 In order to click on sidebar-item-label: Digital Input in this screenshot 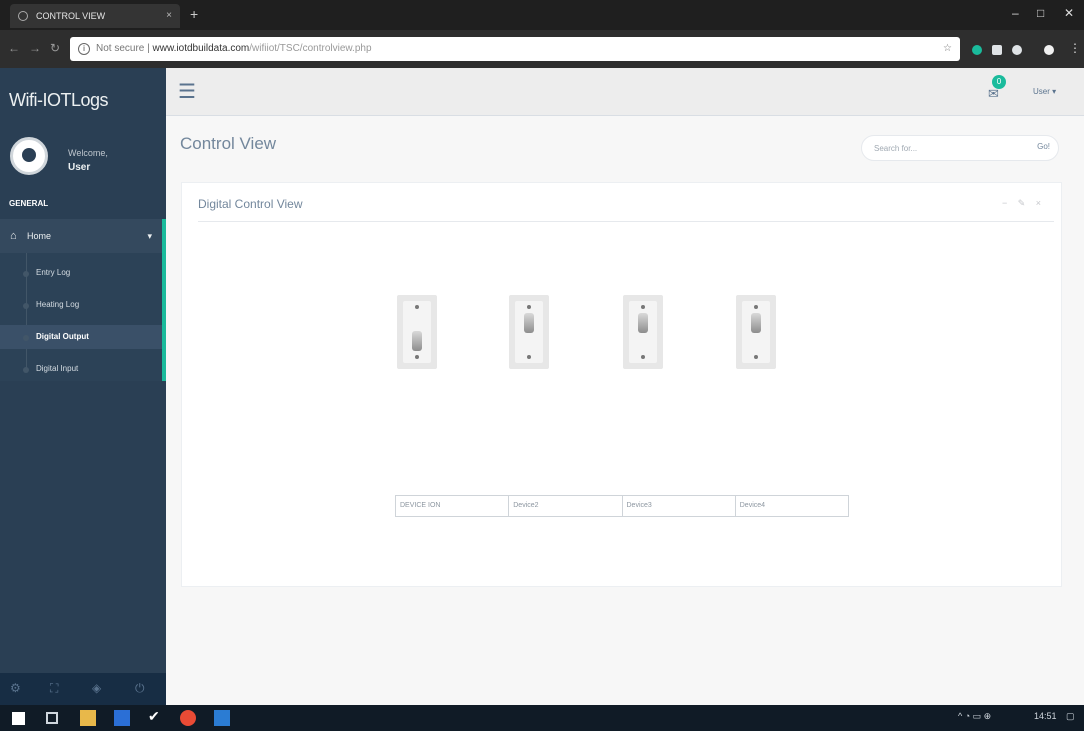, I will do `click(57, 368)`.